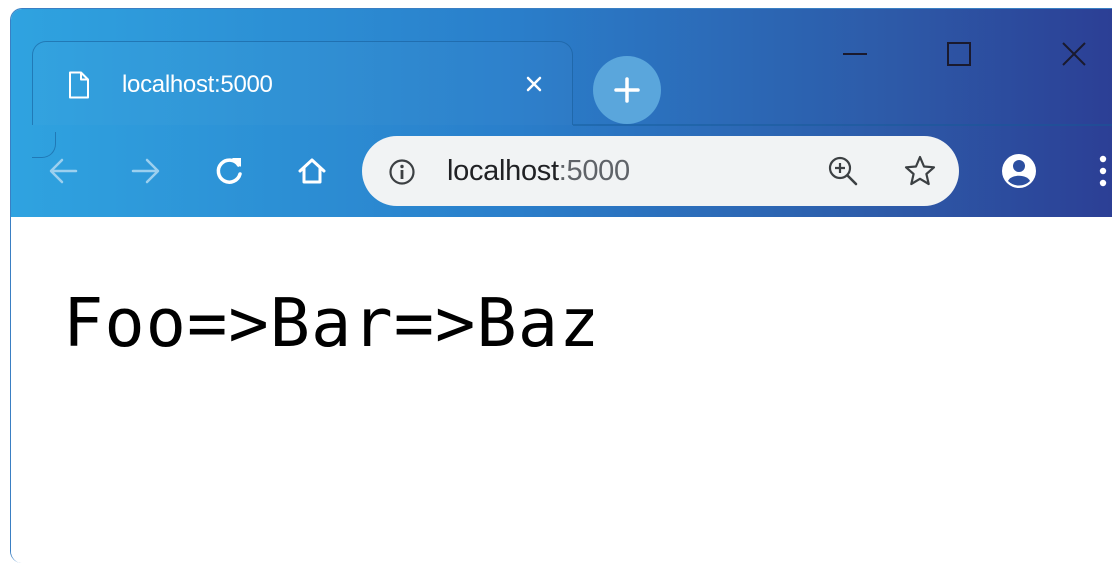 The width and height of the screenshot is (1112, 563). I want to click on reload-icon, so click(229, 171).